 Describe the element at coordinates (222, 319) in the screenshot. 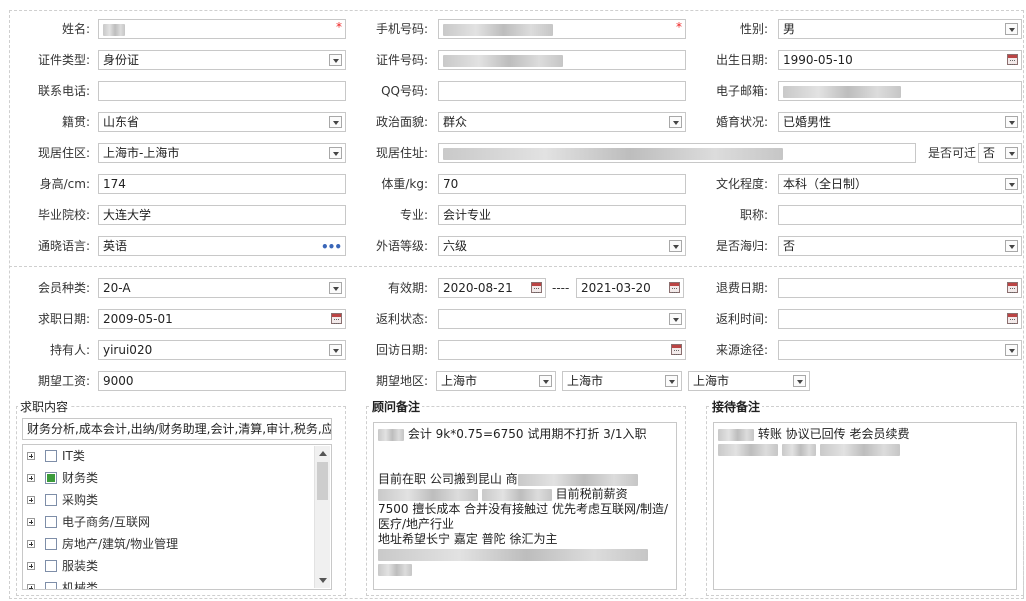

I see `apply-date-field: 2009-05-01` at that location.